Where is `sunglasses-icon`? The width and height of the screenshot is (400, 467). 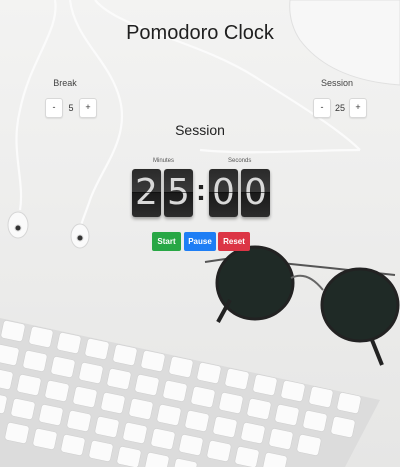
sunglasses-icon is located at coordinates (302, 305).